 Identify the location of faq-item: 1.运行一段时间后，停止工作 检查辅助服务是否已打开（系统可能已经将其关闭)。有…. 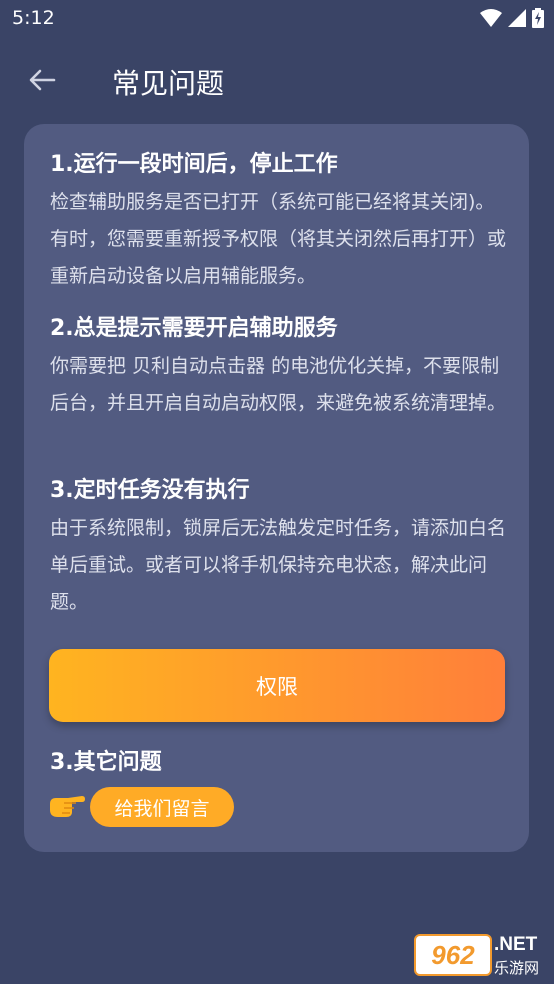
(280, 222).